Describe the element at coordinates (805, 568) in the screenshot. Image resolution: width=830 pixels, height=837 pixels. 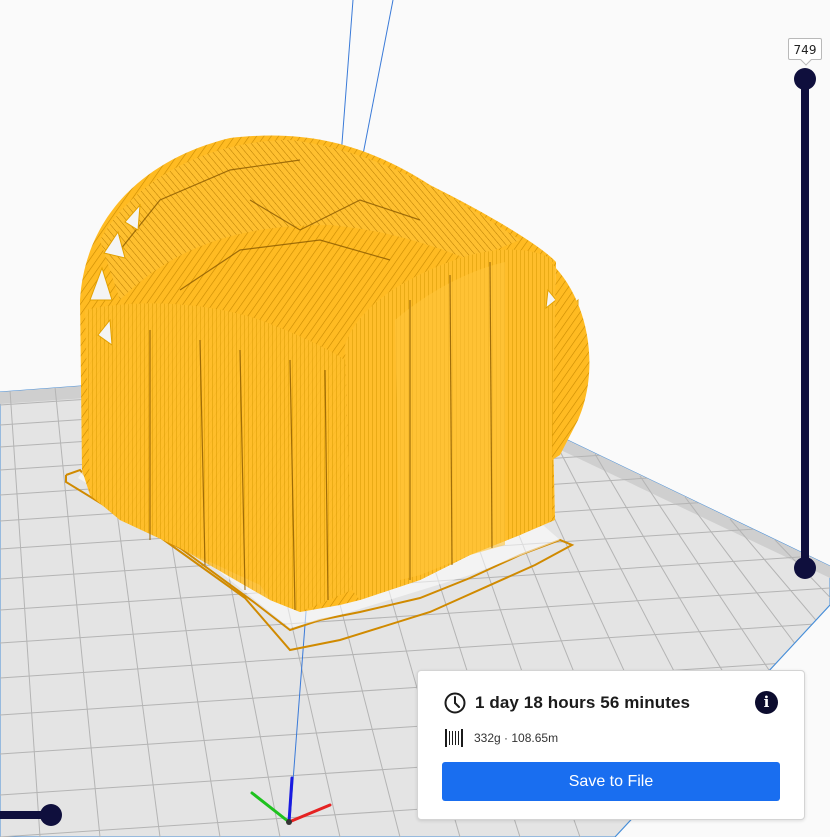
I see `layer-slider-bottom-handle` at that location.